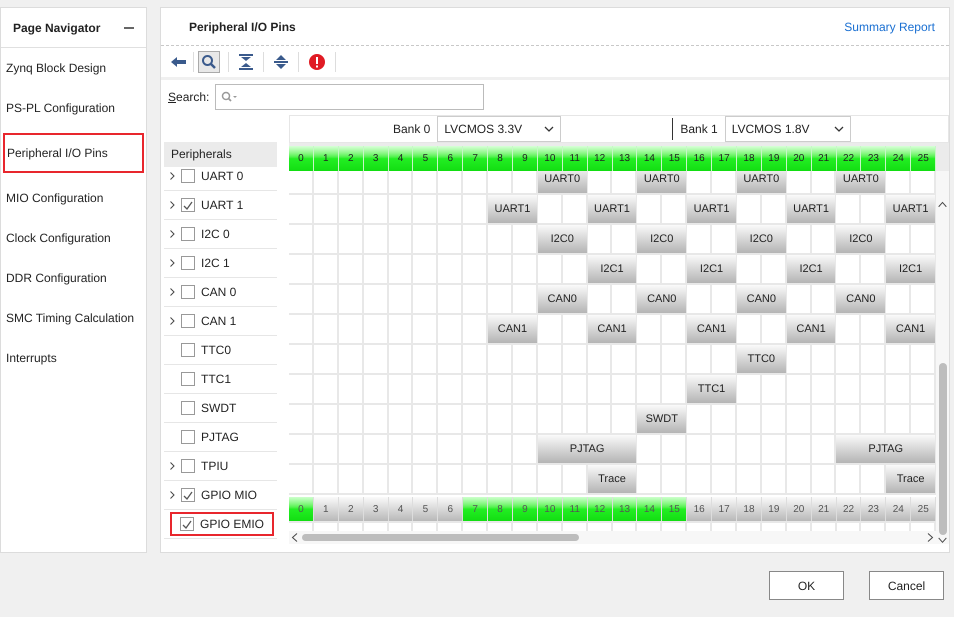 The height and width of the screenshot is (617, 954). What do you see at coordinates (588, 450) in the screenshot?
I see `pin-block: PJTAG` at bounding box center [588, 450].